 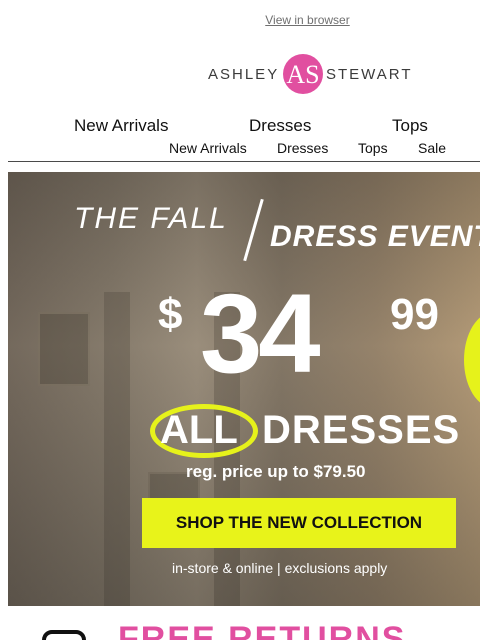 What do you see at coordinates (151, 218) in the screenshot?
I see `hero-title-part1: THE FALL` at bounding box center [151, 218].